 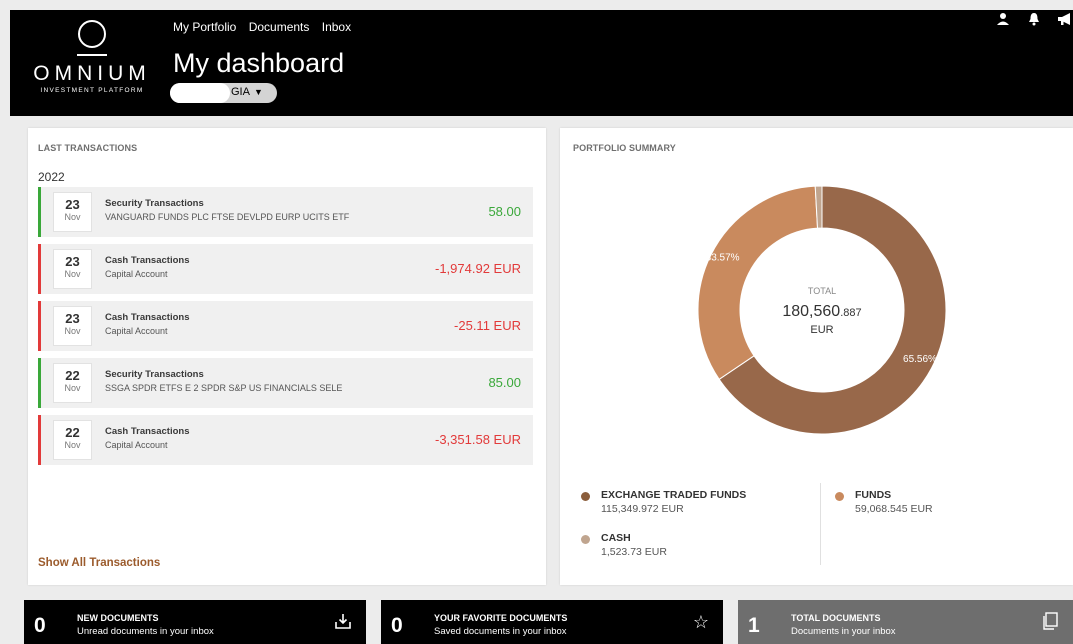 I want to click on total-documents-subtitle: Documents in your inbox, so click(x=843, y=631).